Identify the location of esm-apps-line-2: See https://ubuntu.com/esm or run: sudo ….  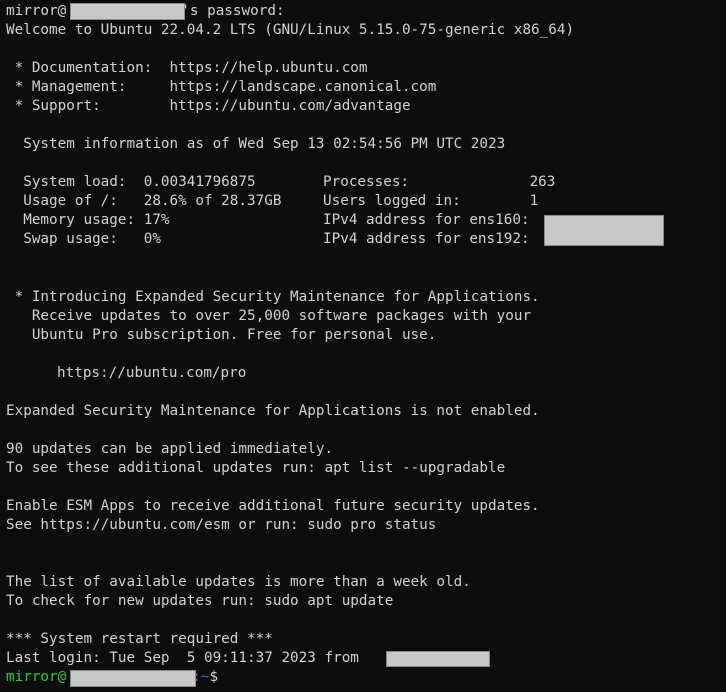
(221, 525).